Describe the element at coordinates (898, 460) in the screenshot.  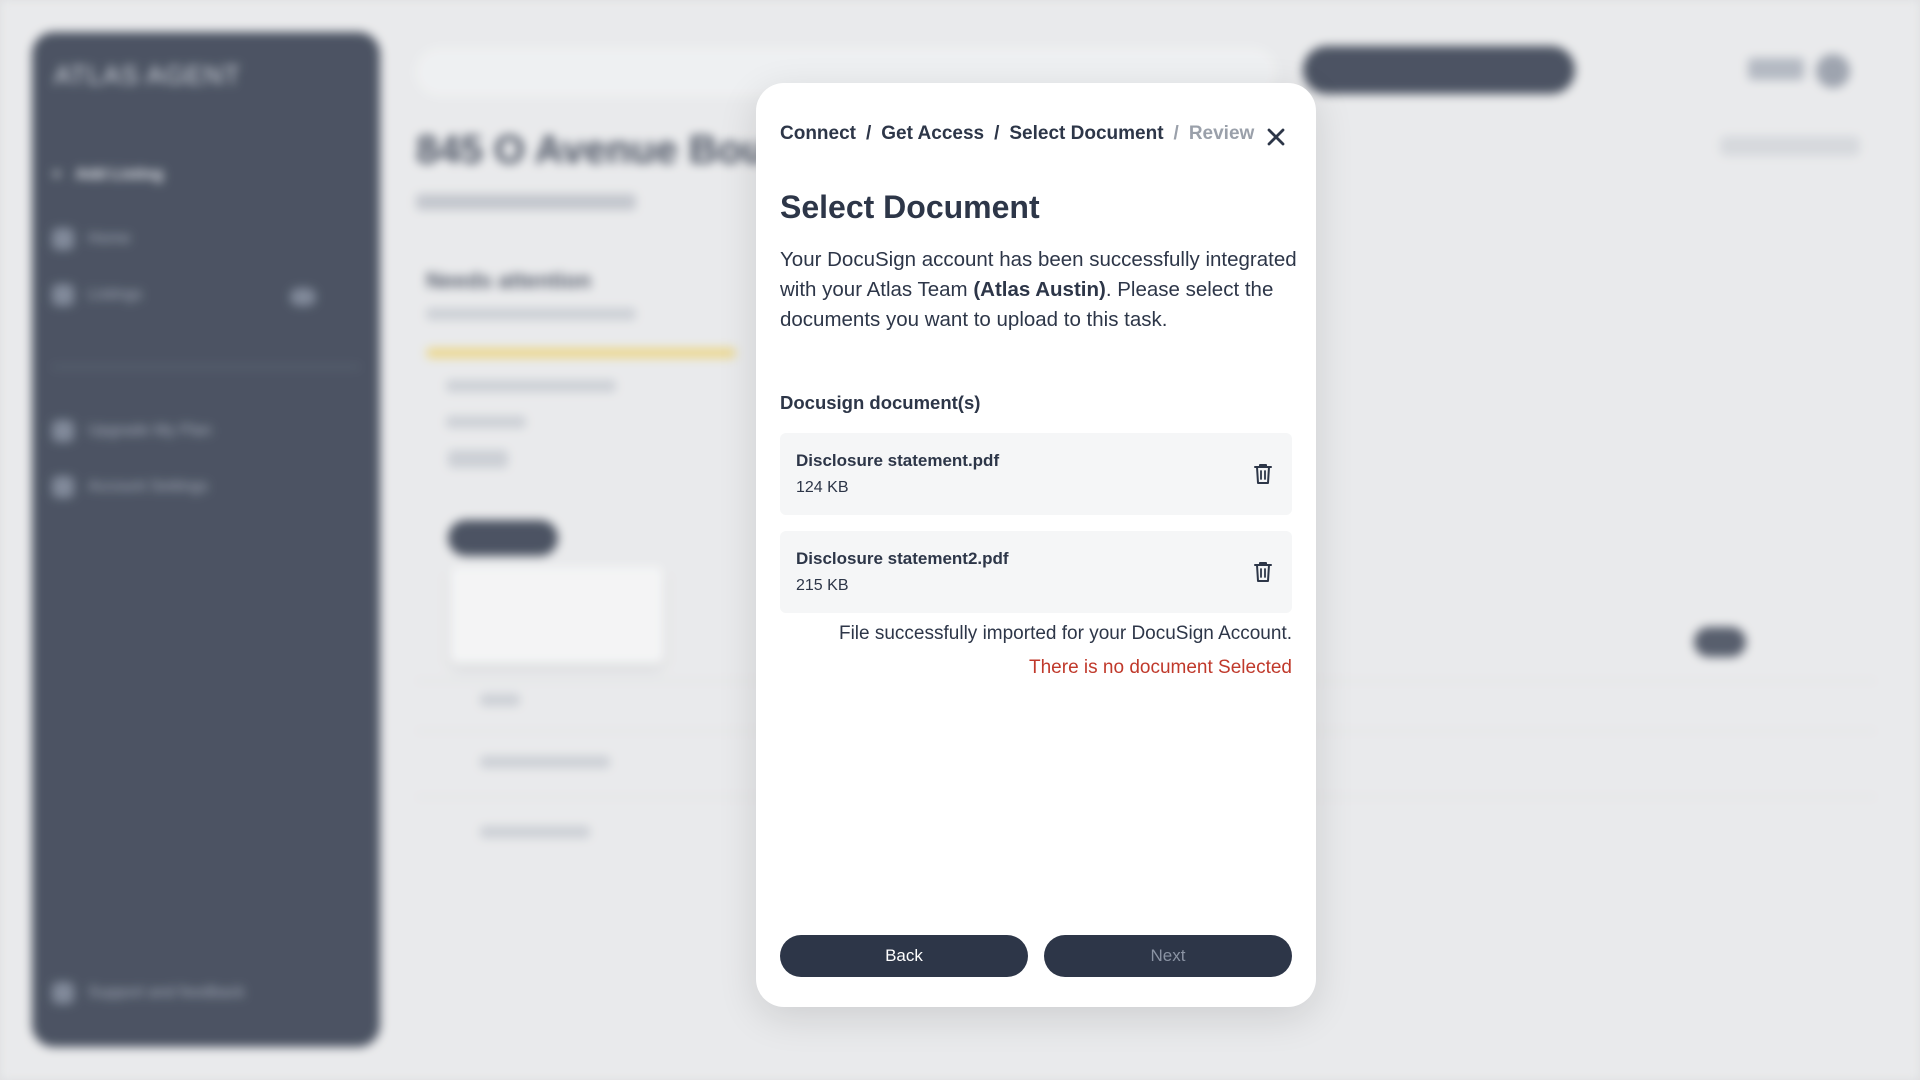
I see `file-name: Disclosure statement.pdf` at that location.